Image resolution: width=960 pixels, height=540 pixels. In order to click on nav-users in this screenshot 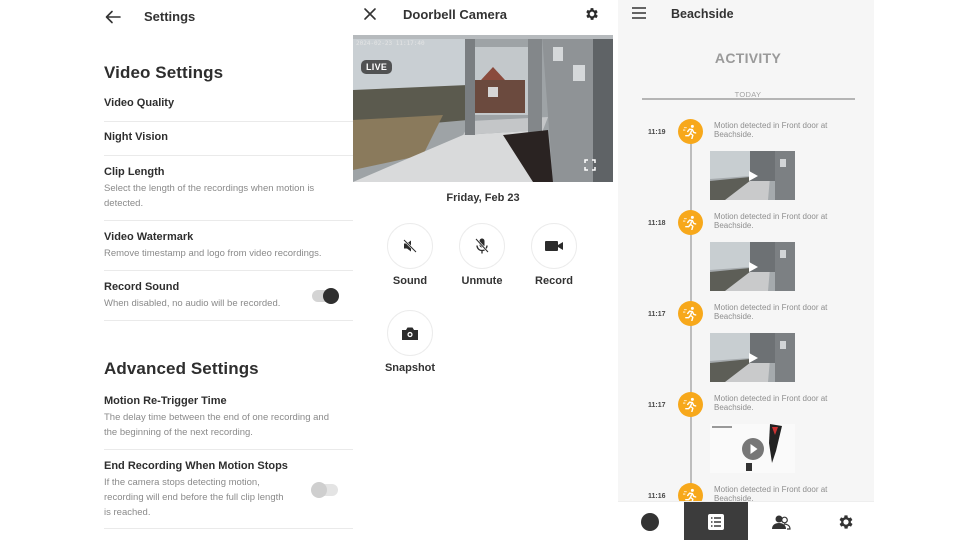, I will do `click(781, 521)`.